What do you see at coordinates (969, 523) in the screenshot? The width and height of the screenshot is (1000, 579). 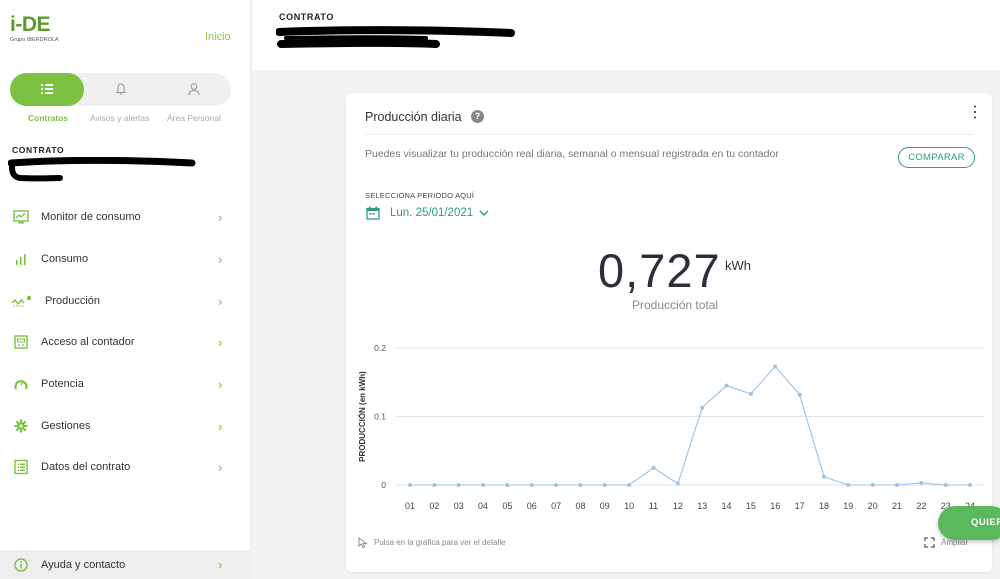 I see `floating-action-button: QUIER` at bounding box center [969, 523].